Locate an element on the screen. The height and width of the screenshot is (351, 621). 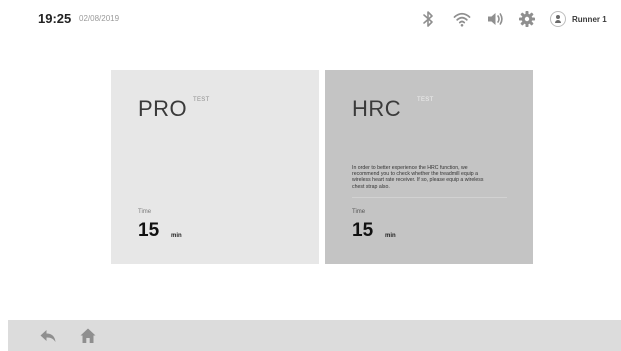
card-title: PRO is located at coordinates (163, 108).